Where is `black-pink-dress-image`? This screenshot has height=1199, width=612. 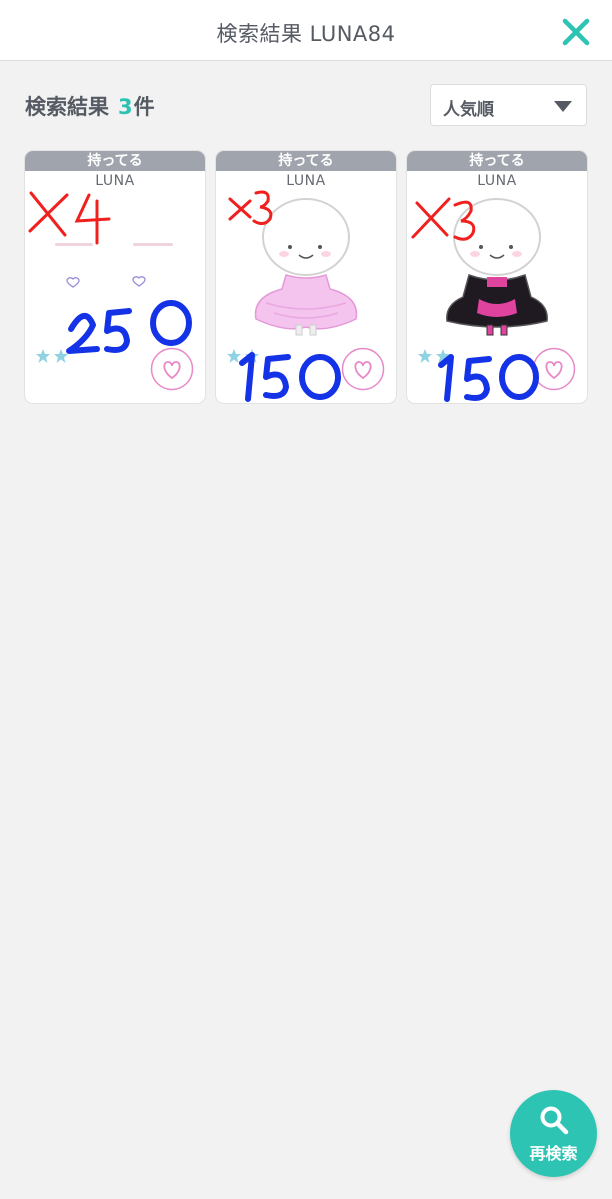 black-pink-dress-image is located at coordinates (497, 267).